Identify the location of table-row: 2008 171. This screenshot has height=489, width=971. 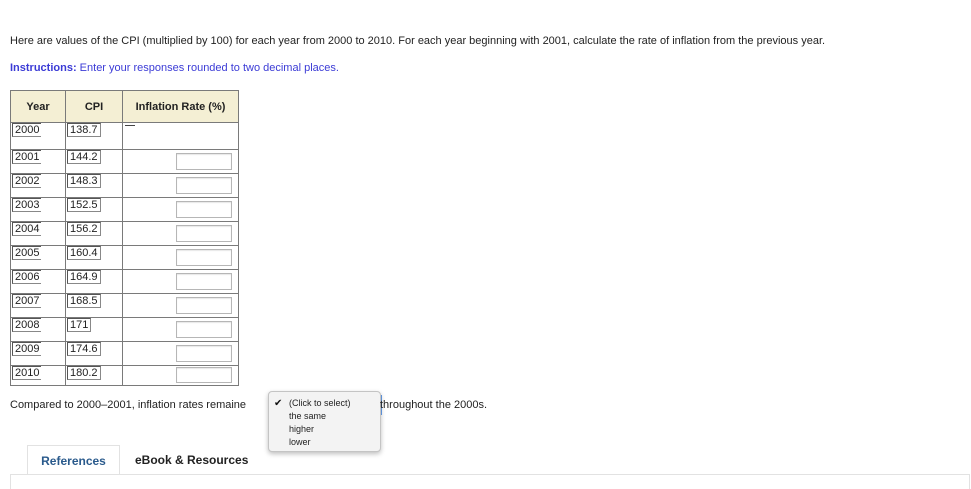
(124, 329).